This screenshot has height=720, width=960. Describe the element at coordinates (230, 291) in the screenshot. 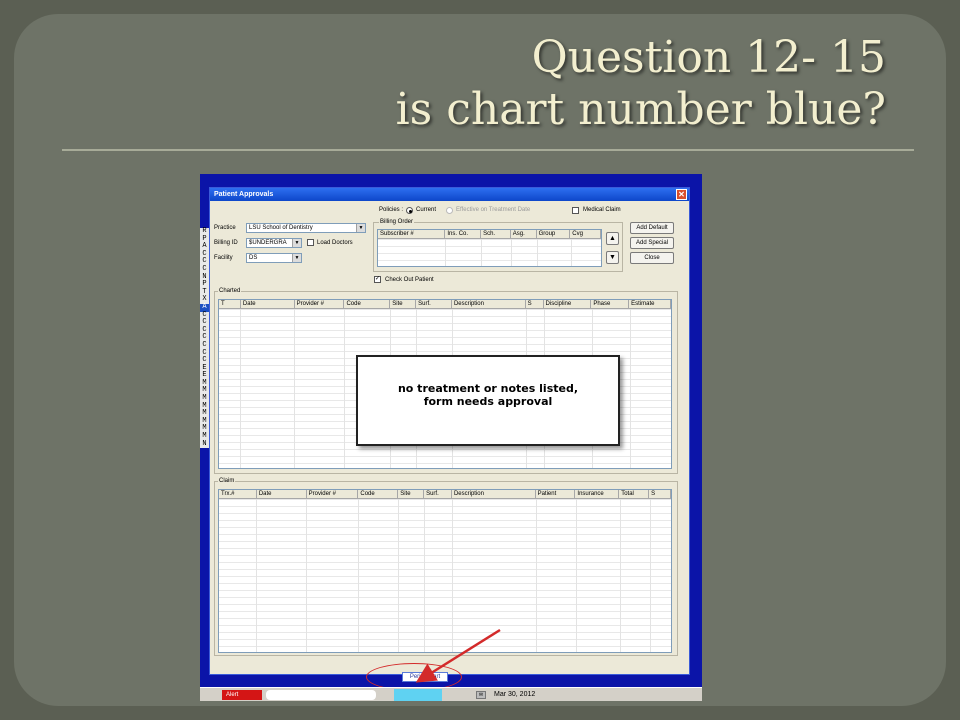

I see `charted-title: Charted` at that location.